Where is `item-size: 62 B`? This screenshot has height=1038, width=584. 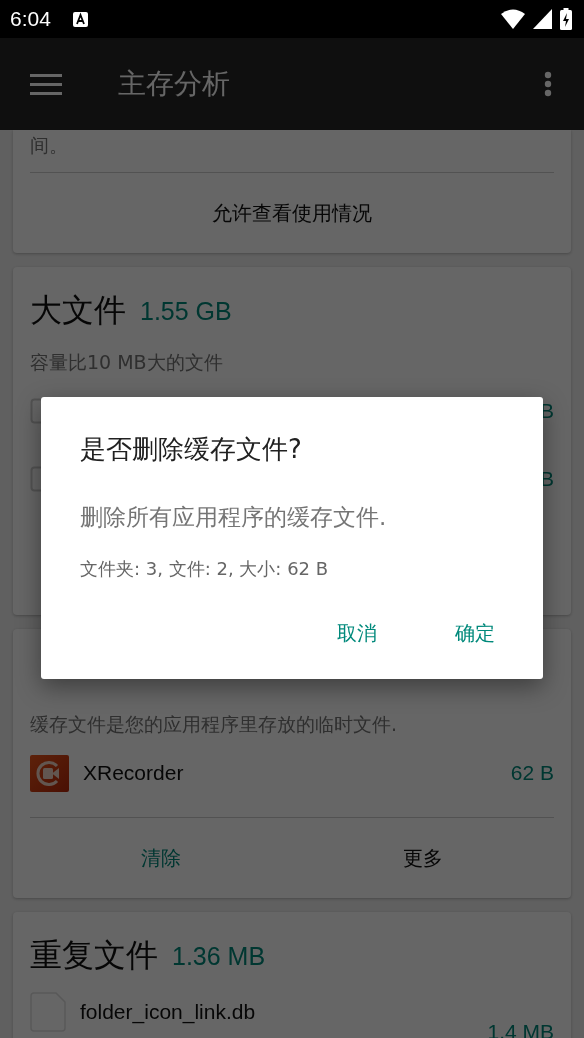
item-size: 62 B is located at coordinates (532, 773).